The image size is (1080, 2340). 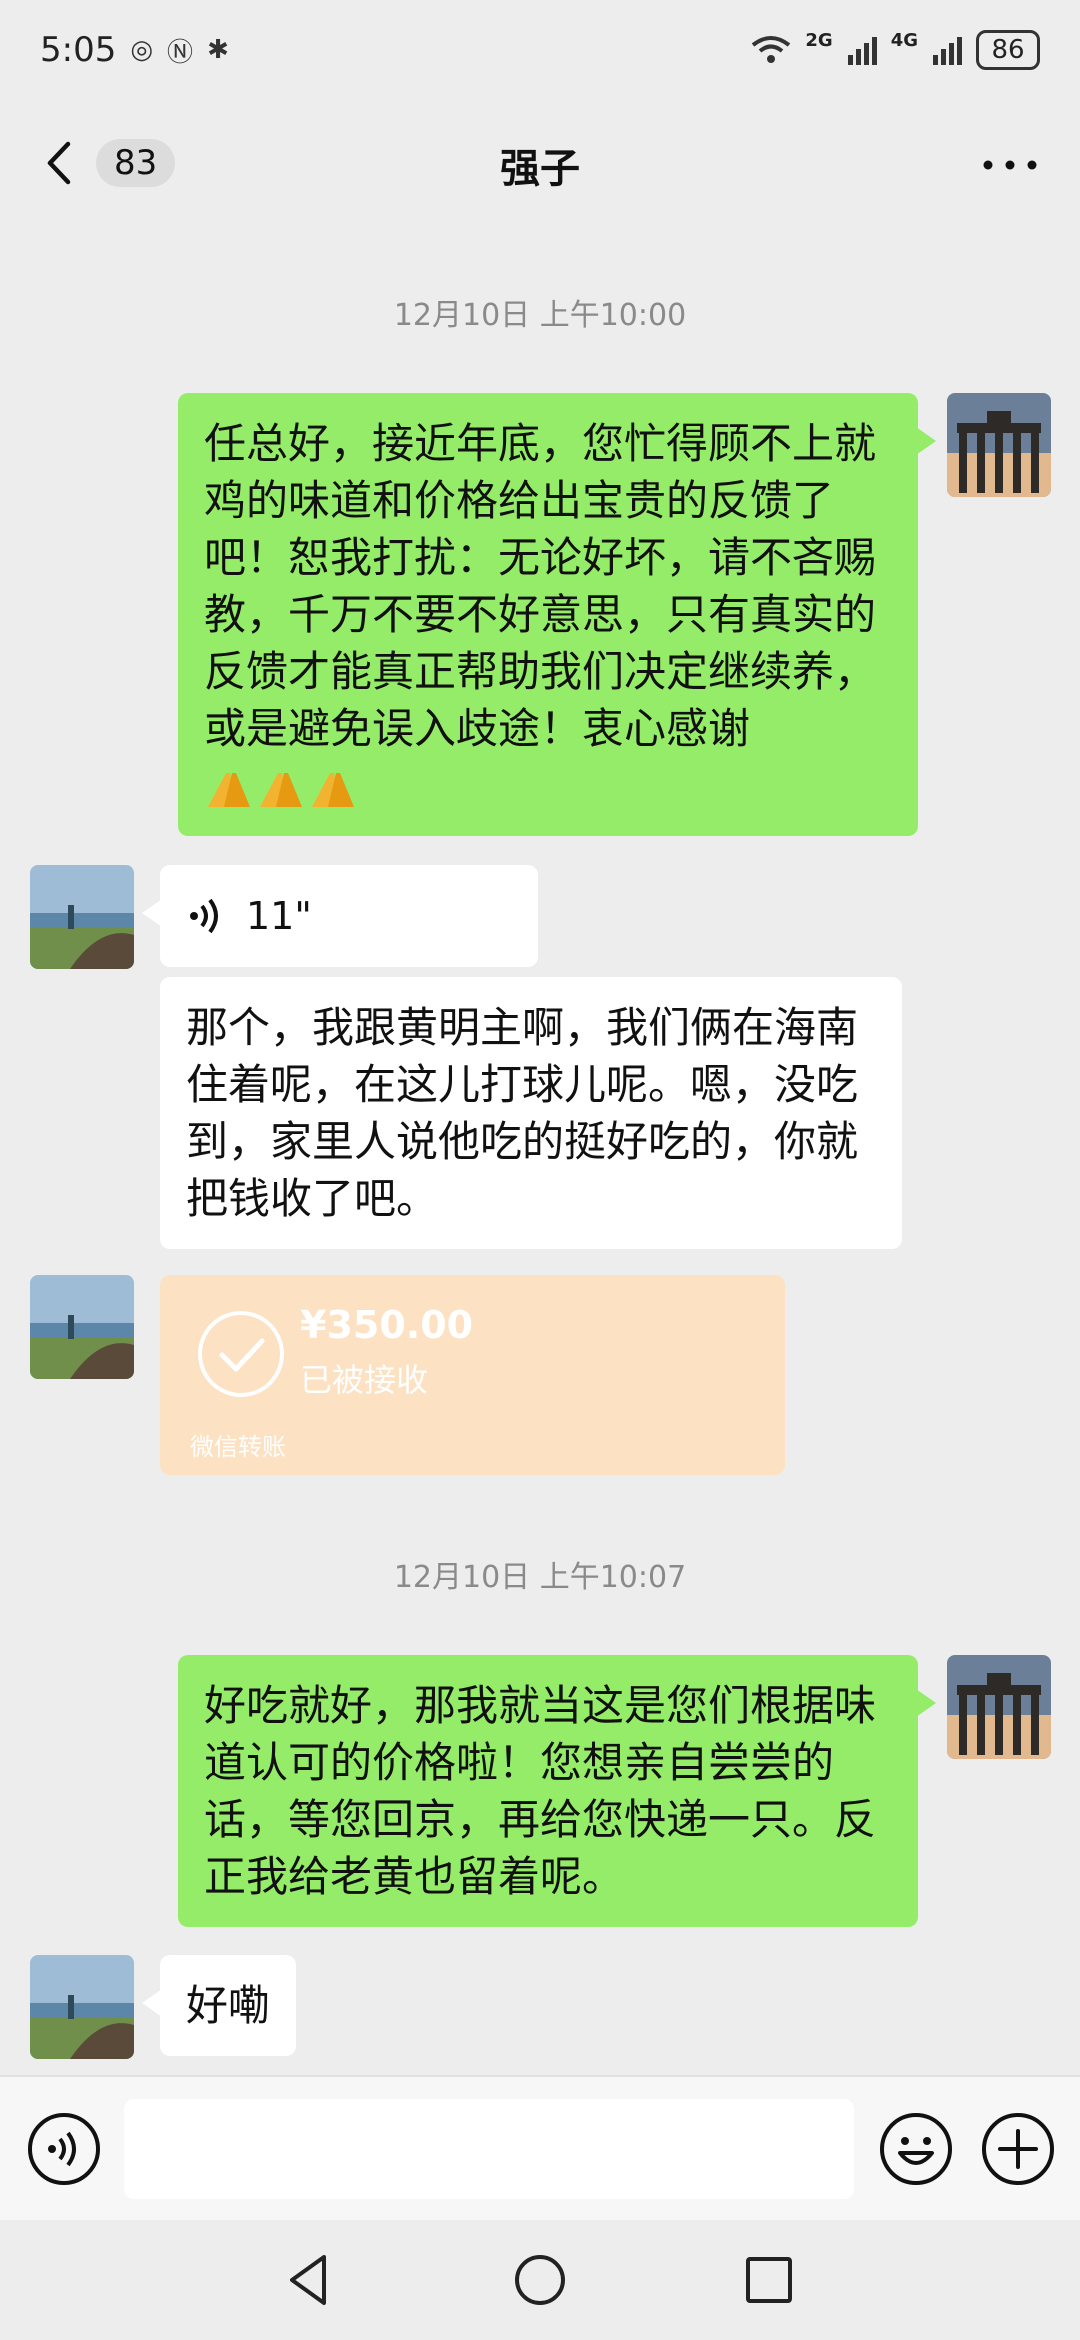 I want to click on chevron-left-icon, so click(x=59, y=163).